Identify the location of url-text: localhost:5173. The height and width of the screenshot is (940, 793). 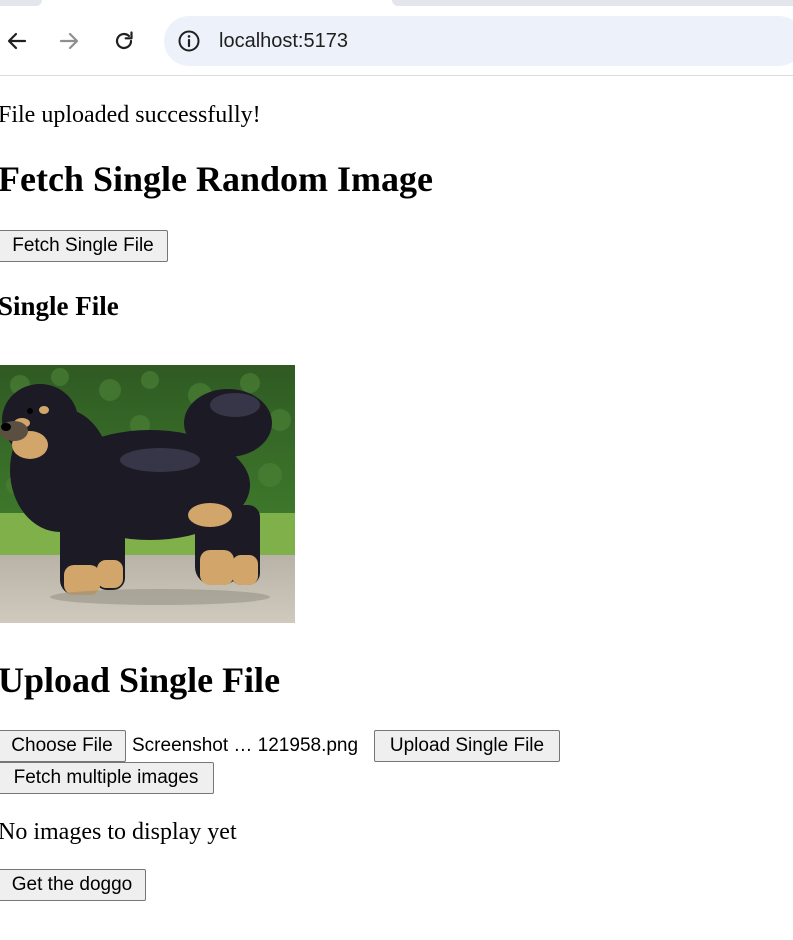
(283, 41).